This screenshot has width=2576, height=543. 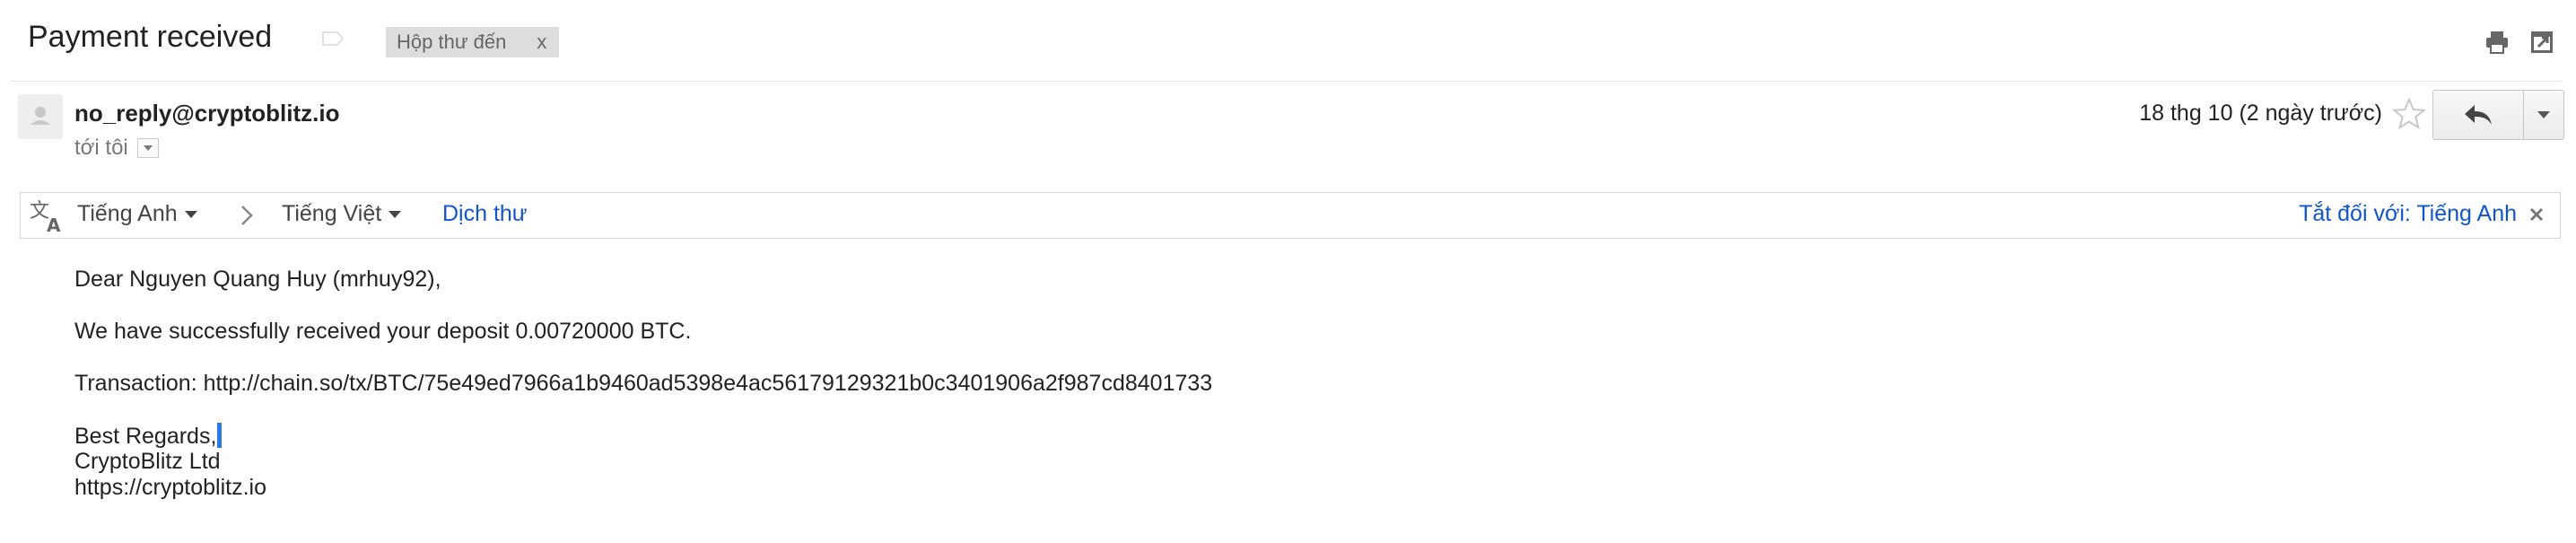 I want to click on new-window-icon, so click(x=2542, y=42).